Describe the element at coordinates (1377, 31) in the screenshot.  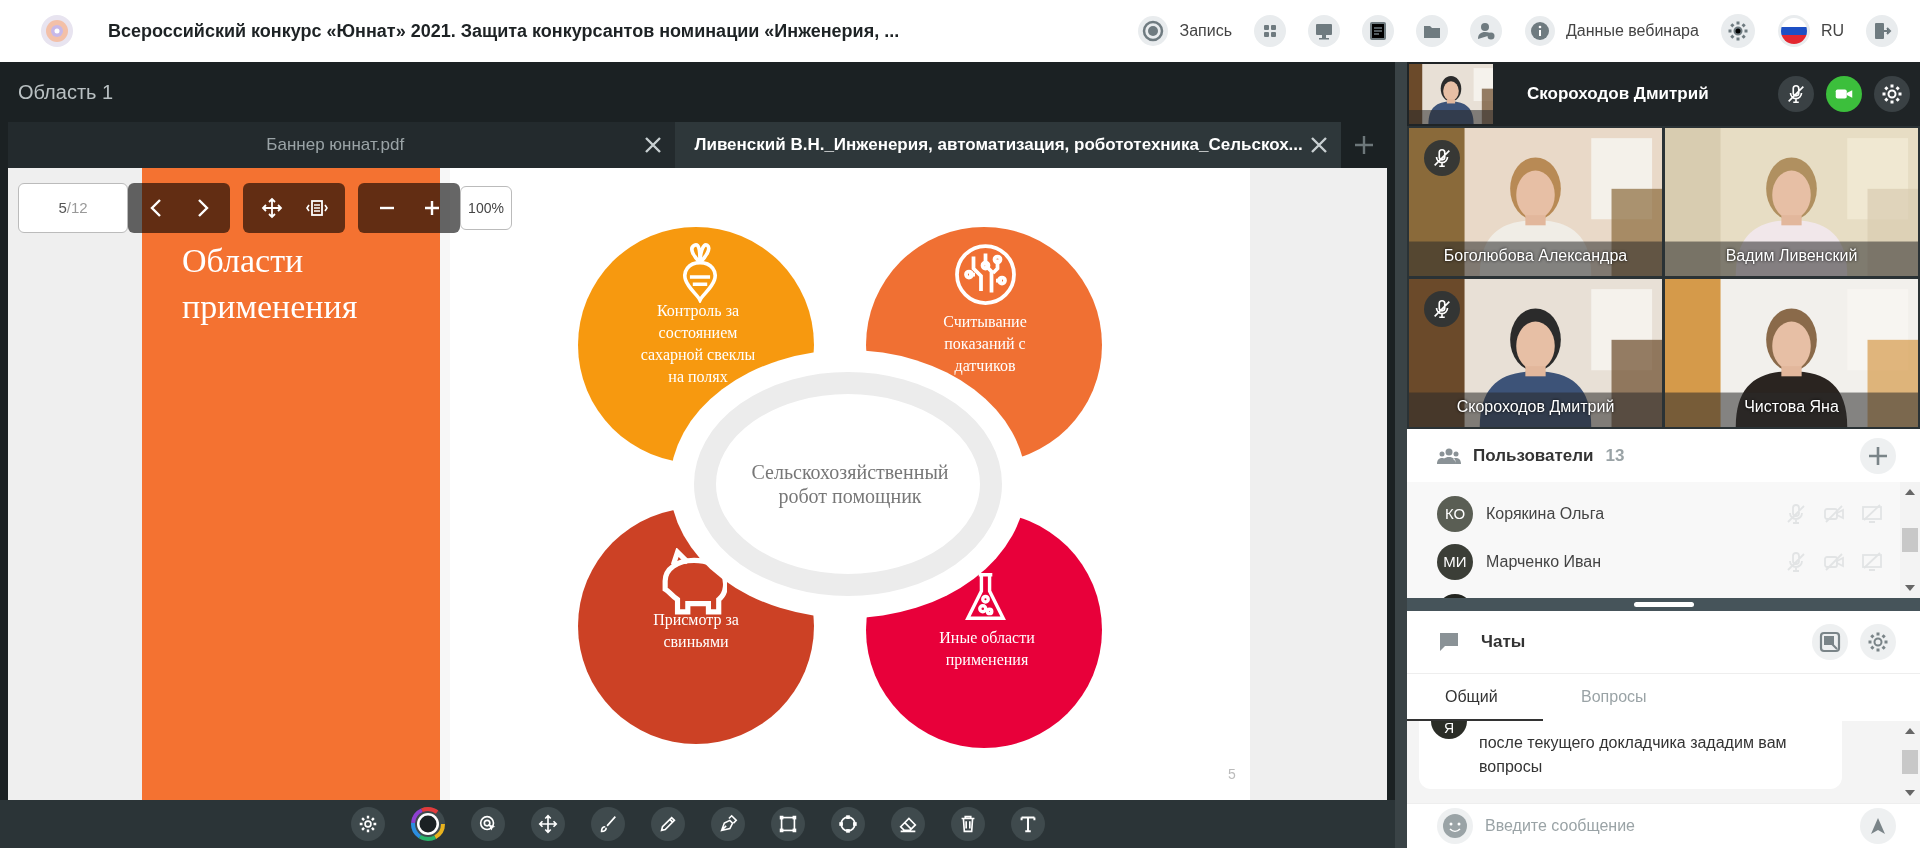
I see `document-button` at that location.